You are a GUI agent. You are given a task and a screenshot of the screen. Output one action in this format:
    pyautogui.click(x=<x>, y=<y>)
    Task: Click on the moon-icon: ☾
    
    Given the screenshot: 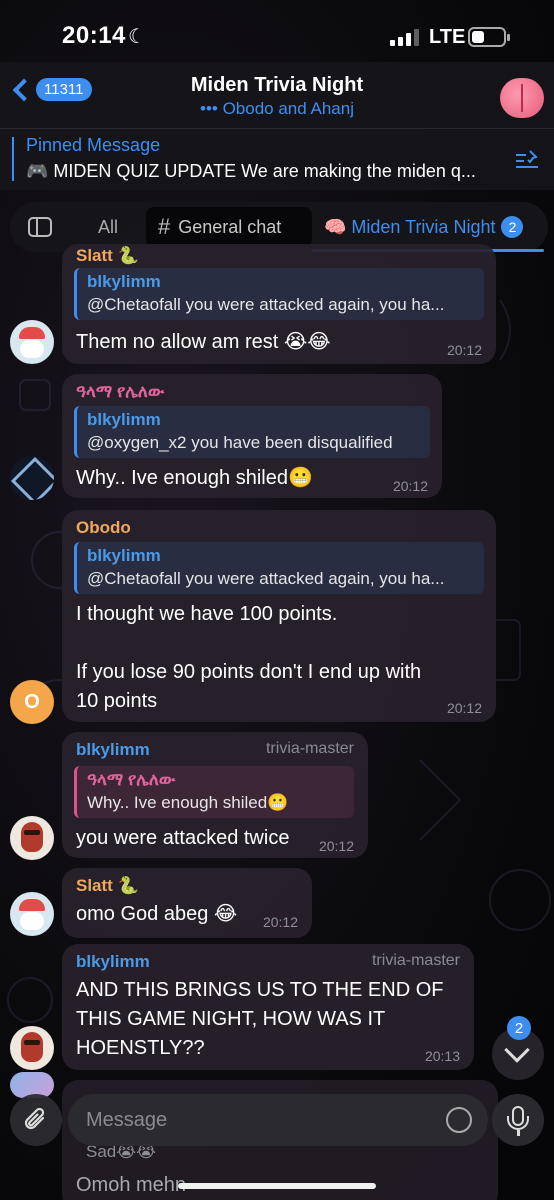 What is the action you would take?
    pyautogui.click(x=137, y=37)
    